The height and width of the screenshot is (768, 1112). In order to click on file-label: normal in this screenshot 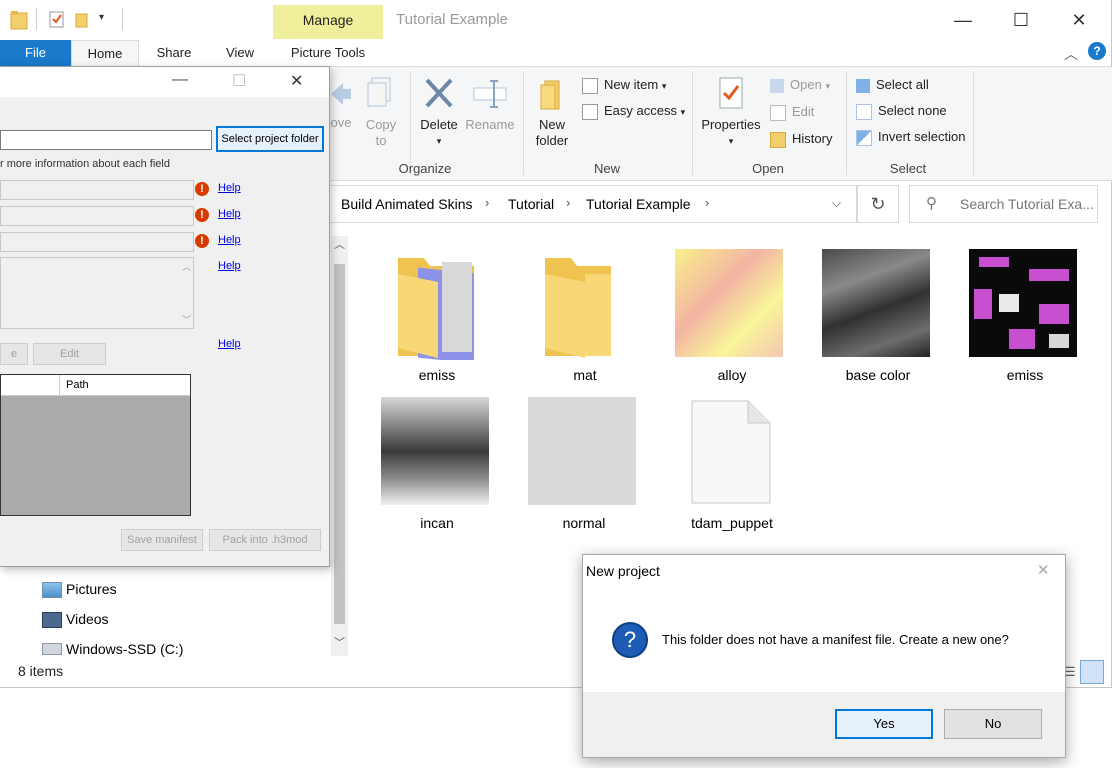, I will do `click(584, 523)`.